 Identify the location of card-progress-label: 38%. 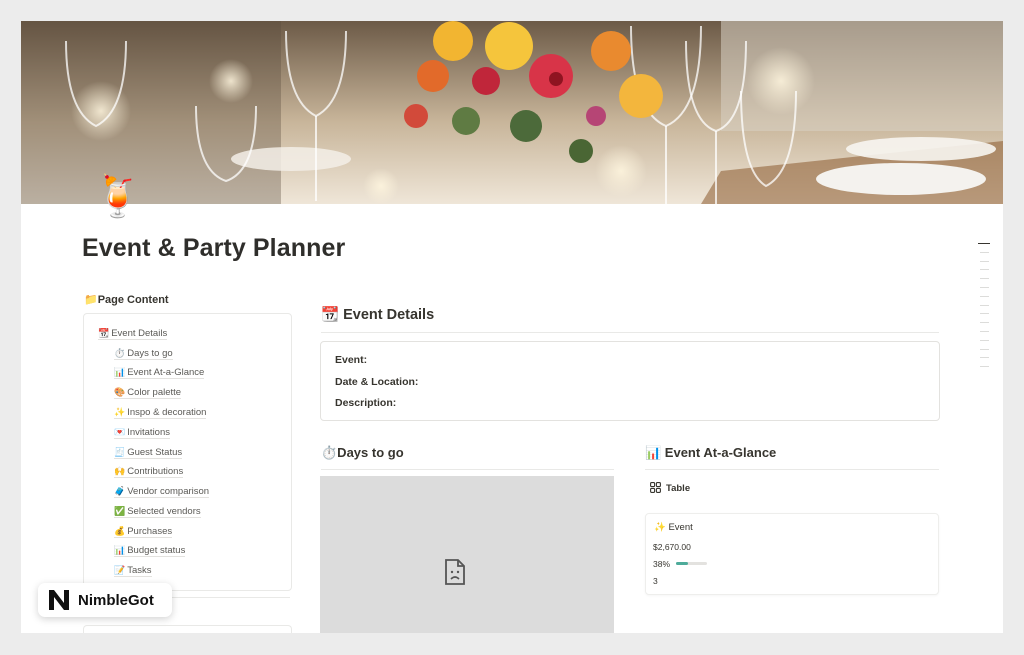
(662, 564).